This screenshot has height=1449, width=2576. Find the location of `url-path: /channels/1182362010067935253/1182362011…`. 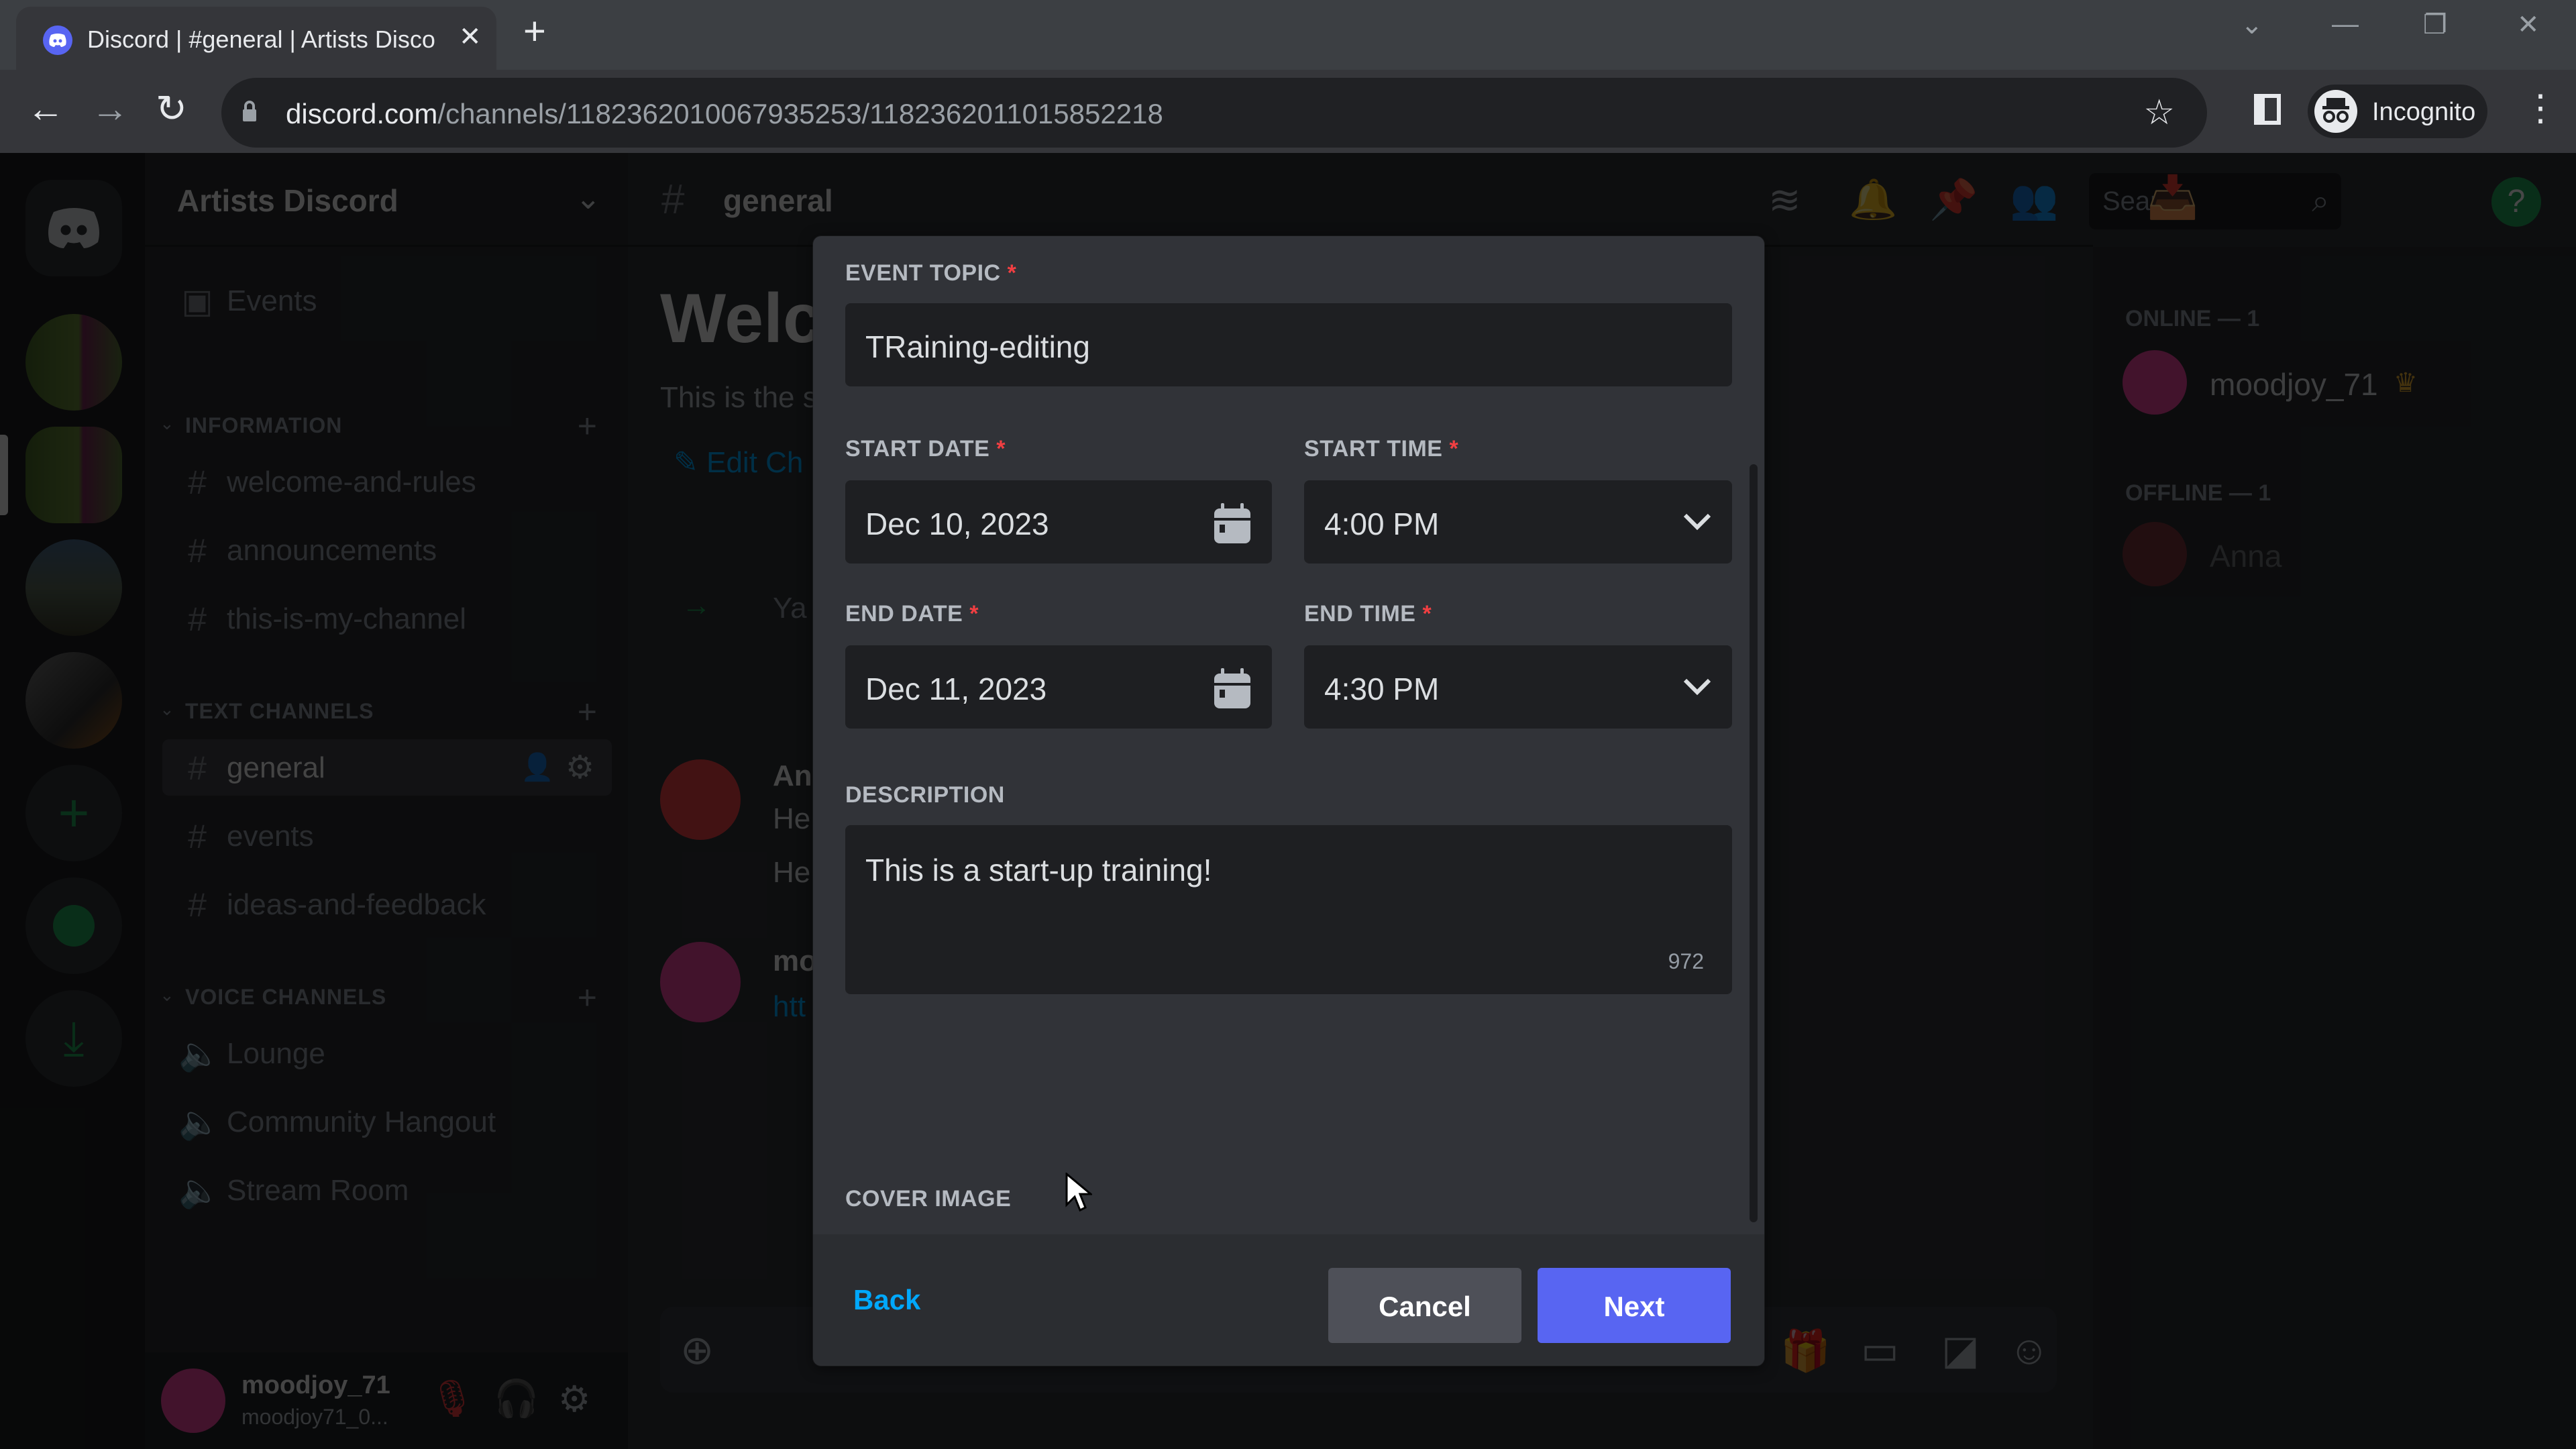

url-path: /channels/1182362010067935253/1182362011… is located at coordinates (800, 113).